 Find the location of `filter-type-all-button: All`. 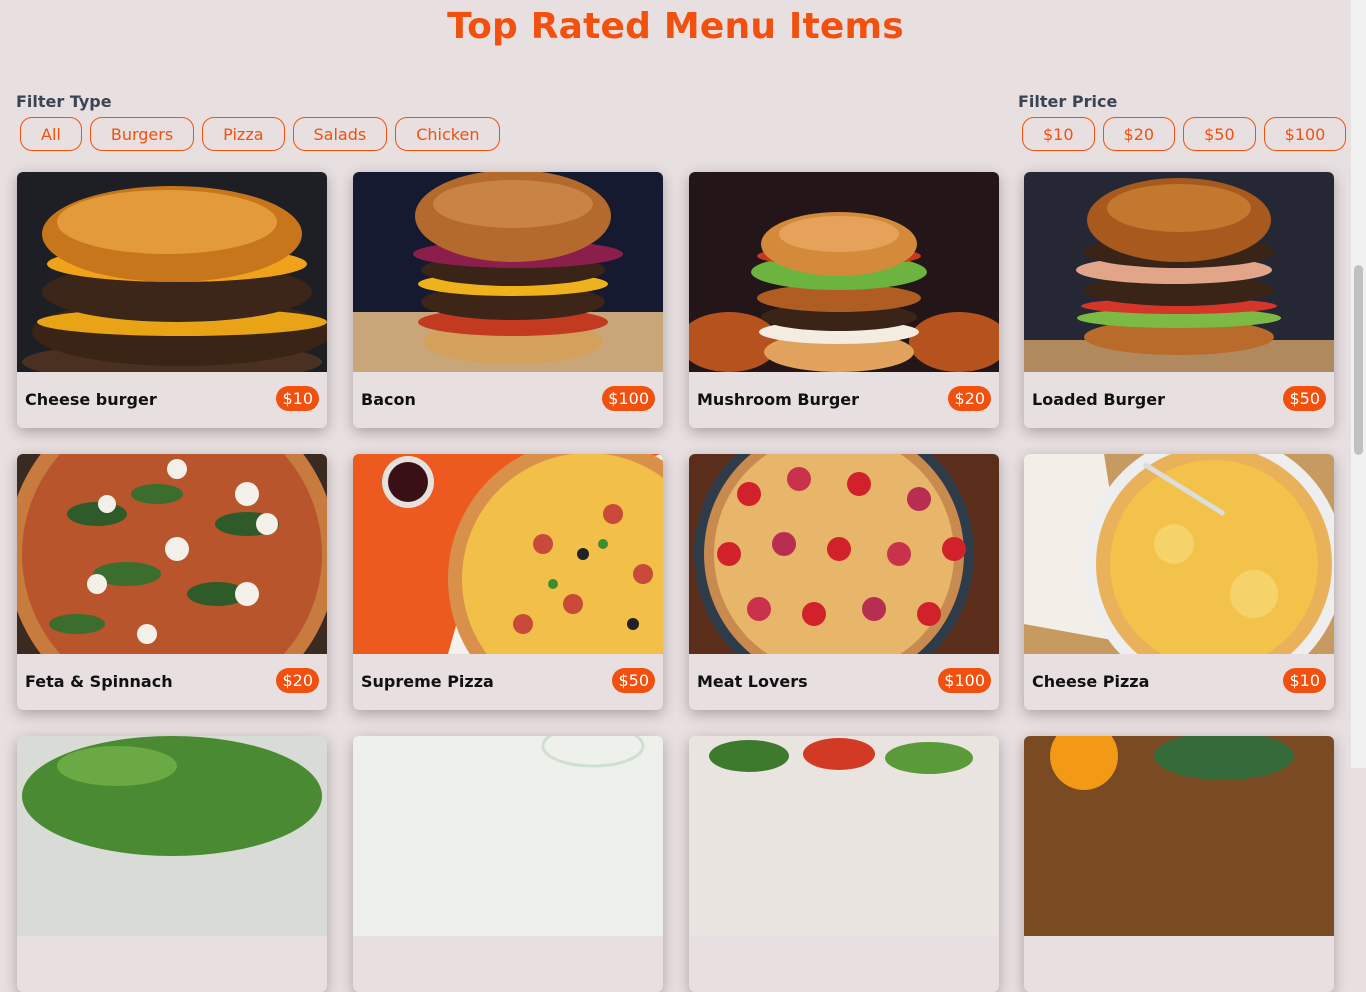

filter-type-all-button: All is located at coordinates (51, 134).